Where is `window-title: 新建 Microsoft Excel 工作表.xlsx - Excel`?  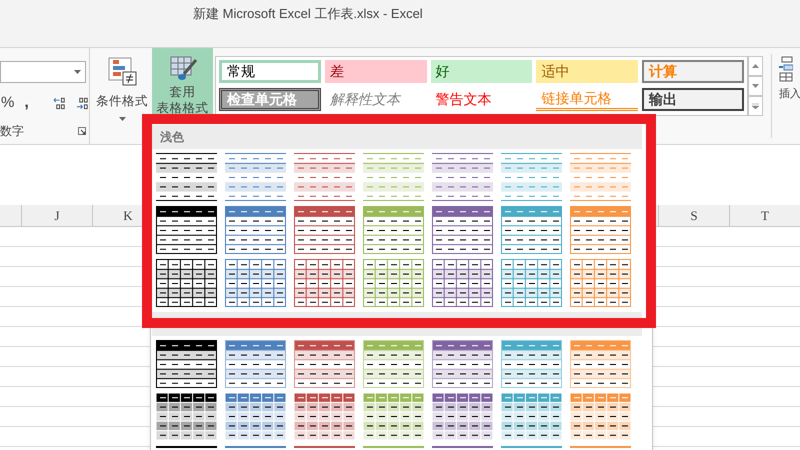 window-title: 新建 Microsoft Excel 工作表.xlsx - Excel is located at coordinates (308, 14).